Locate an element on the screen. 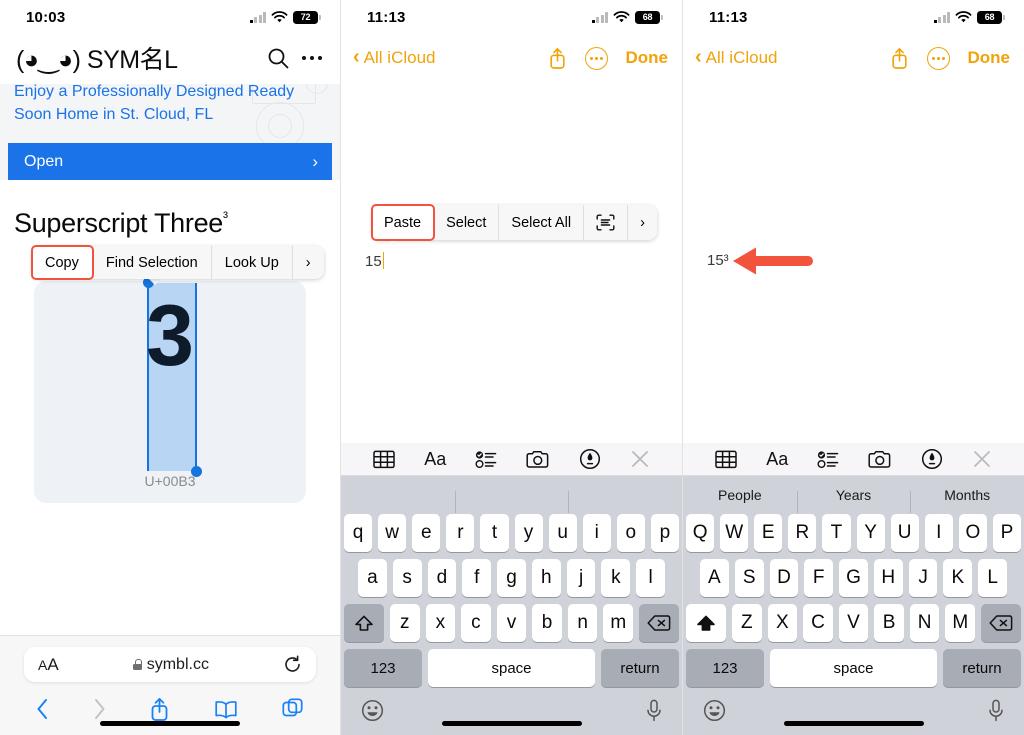  book-icon is located at coordinates (226, 709).